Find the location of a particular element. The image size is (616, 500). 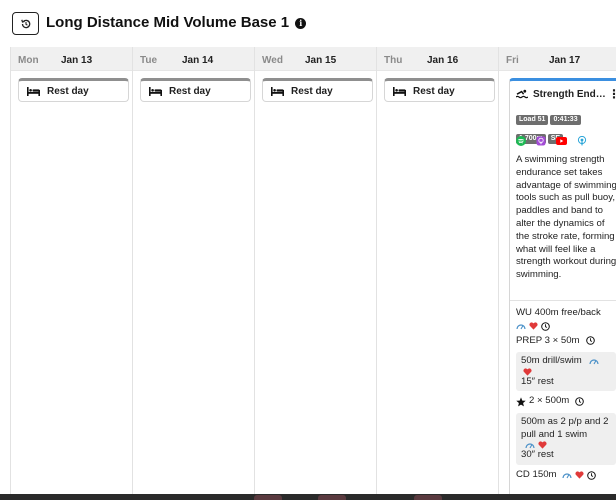

day-date: Jan 14 is located at coordinates (198, 60).